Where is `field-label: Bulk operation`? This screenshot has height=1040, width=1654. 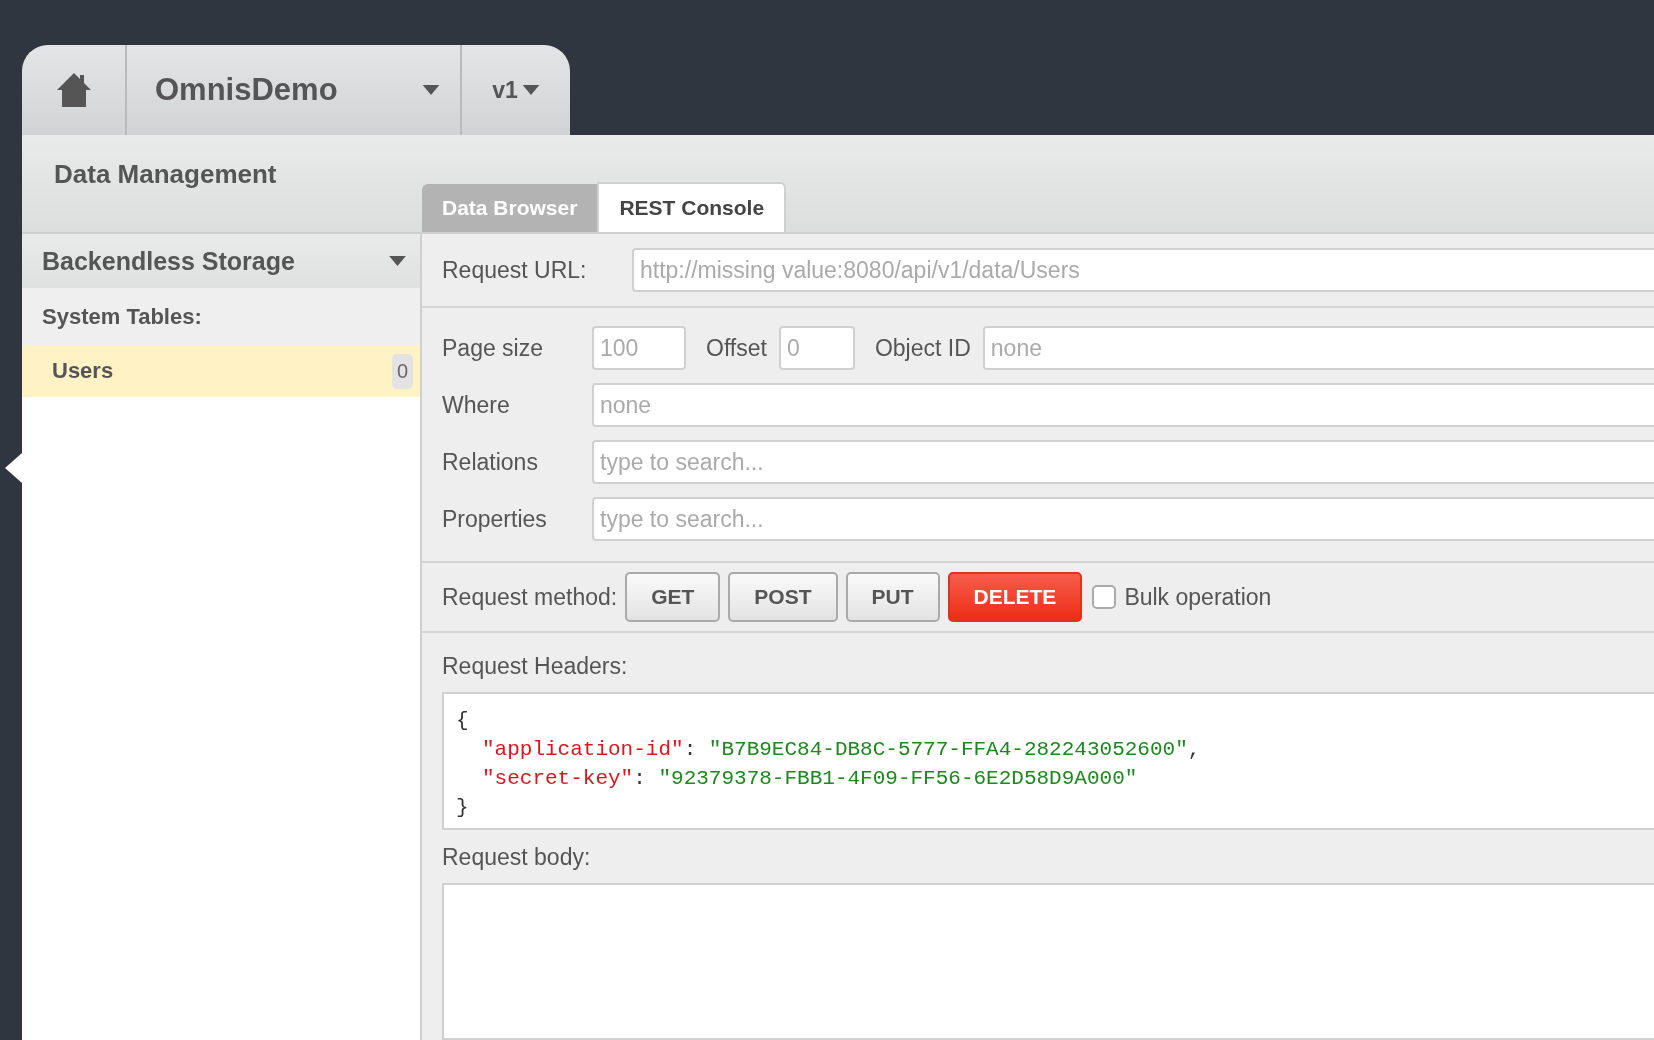 field-label: Bulk operation is located at coordinates (1198, 597).